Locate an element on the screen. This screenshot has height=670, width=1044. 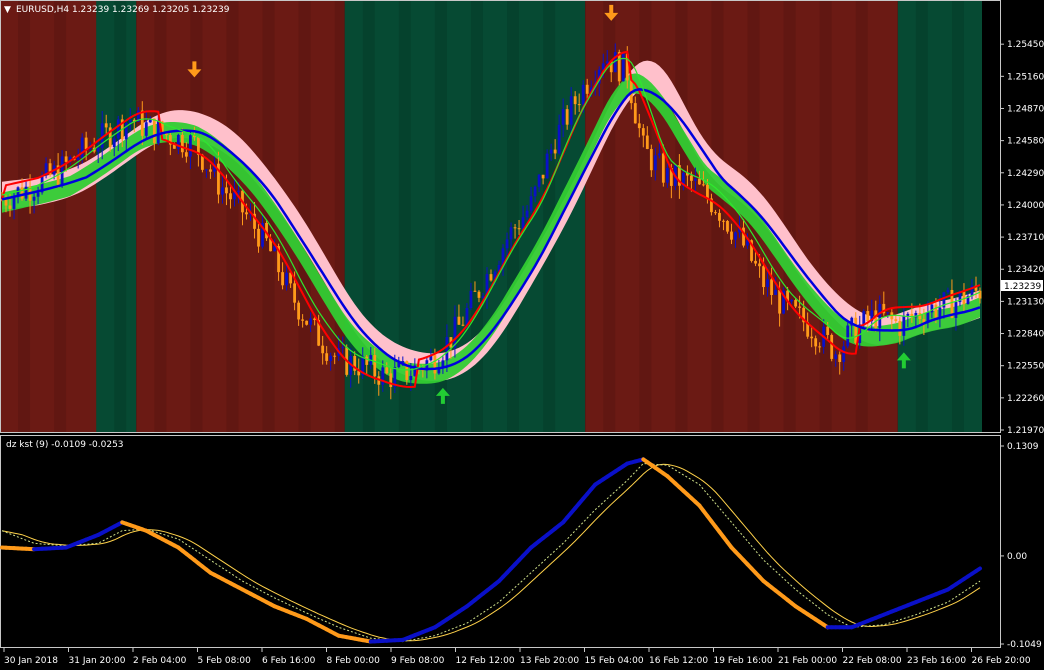
price-tick-label: 1.24870 is located at coordinates (1025, 109).